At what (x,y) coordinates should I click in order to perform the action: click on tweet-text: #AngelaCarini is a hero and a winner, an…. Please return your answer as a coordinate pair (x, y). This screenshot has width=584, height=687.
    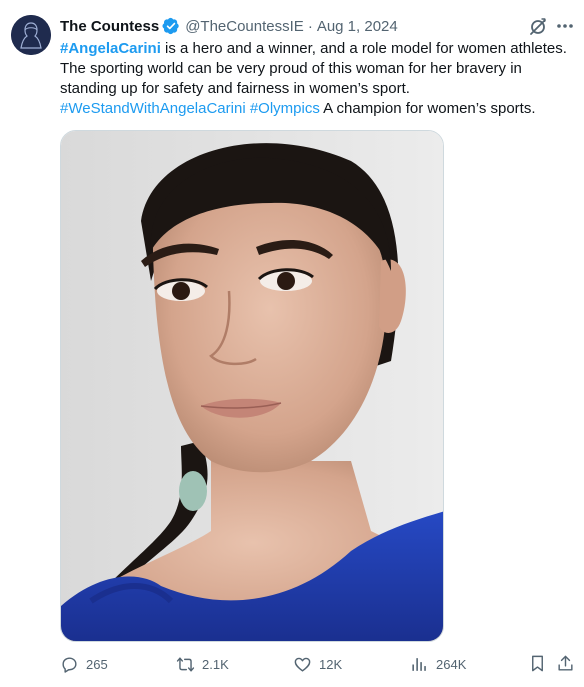
    Looking at the image, I should click on (317, 79).